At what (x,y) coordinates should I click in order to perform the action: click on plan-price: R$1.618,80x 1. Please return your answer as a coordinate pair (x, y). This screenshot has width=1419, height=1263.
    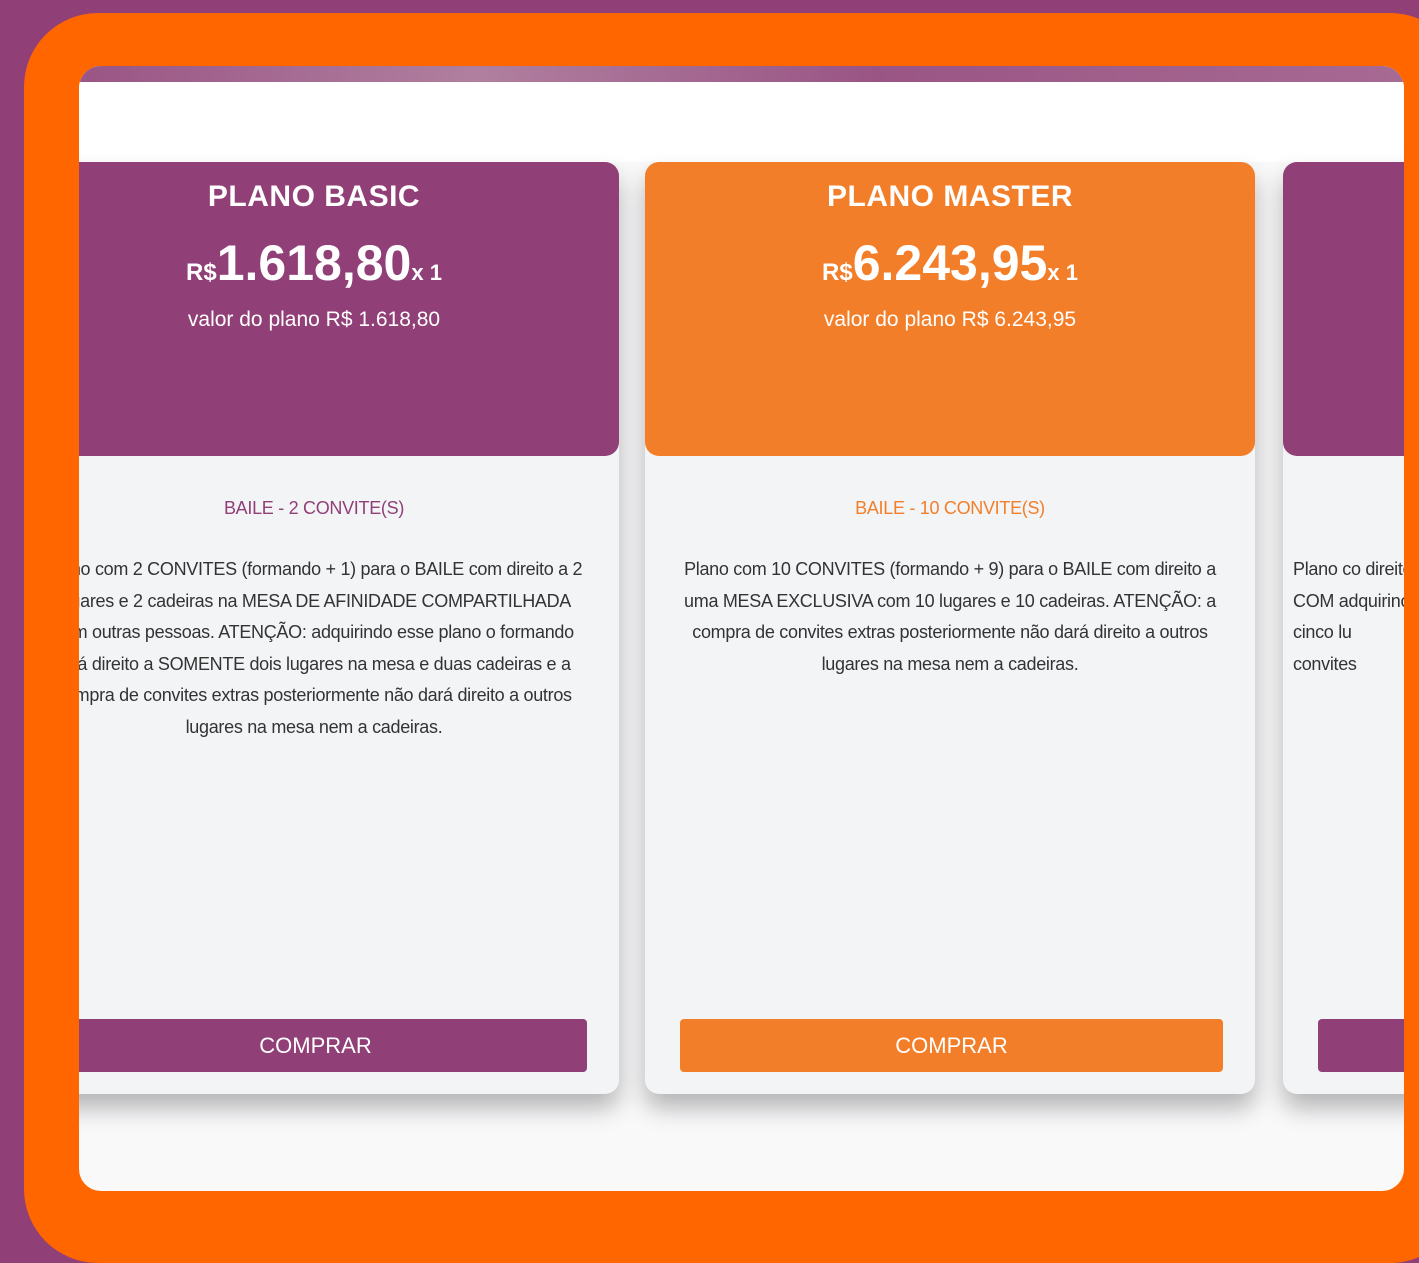
    Looking at the image, I should click on (349, 263).